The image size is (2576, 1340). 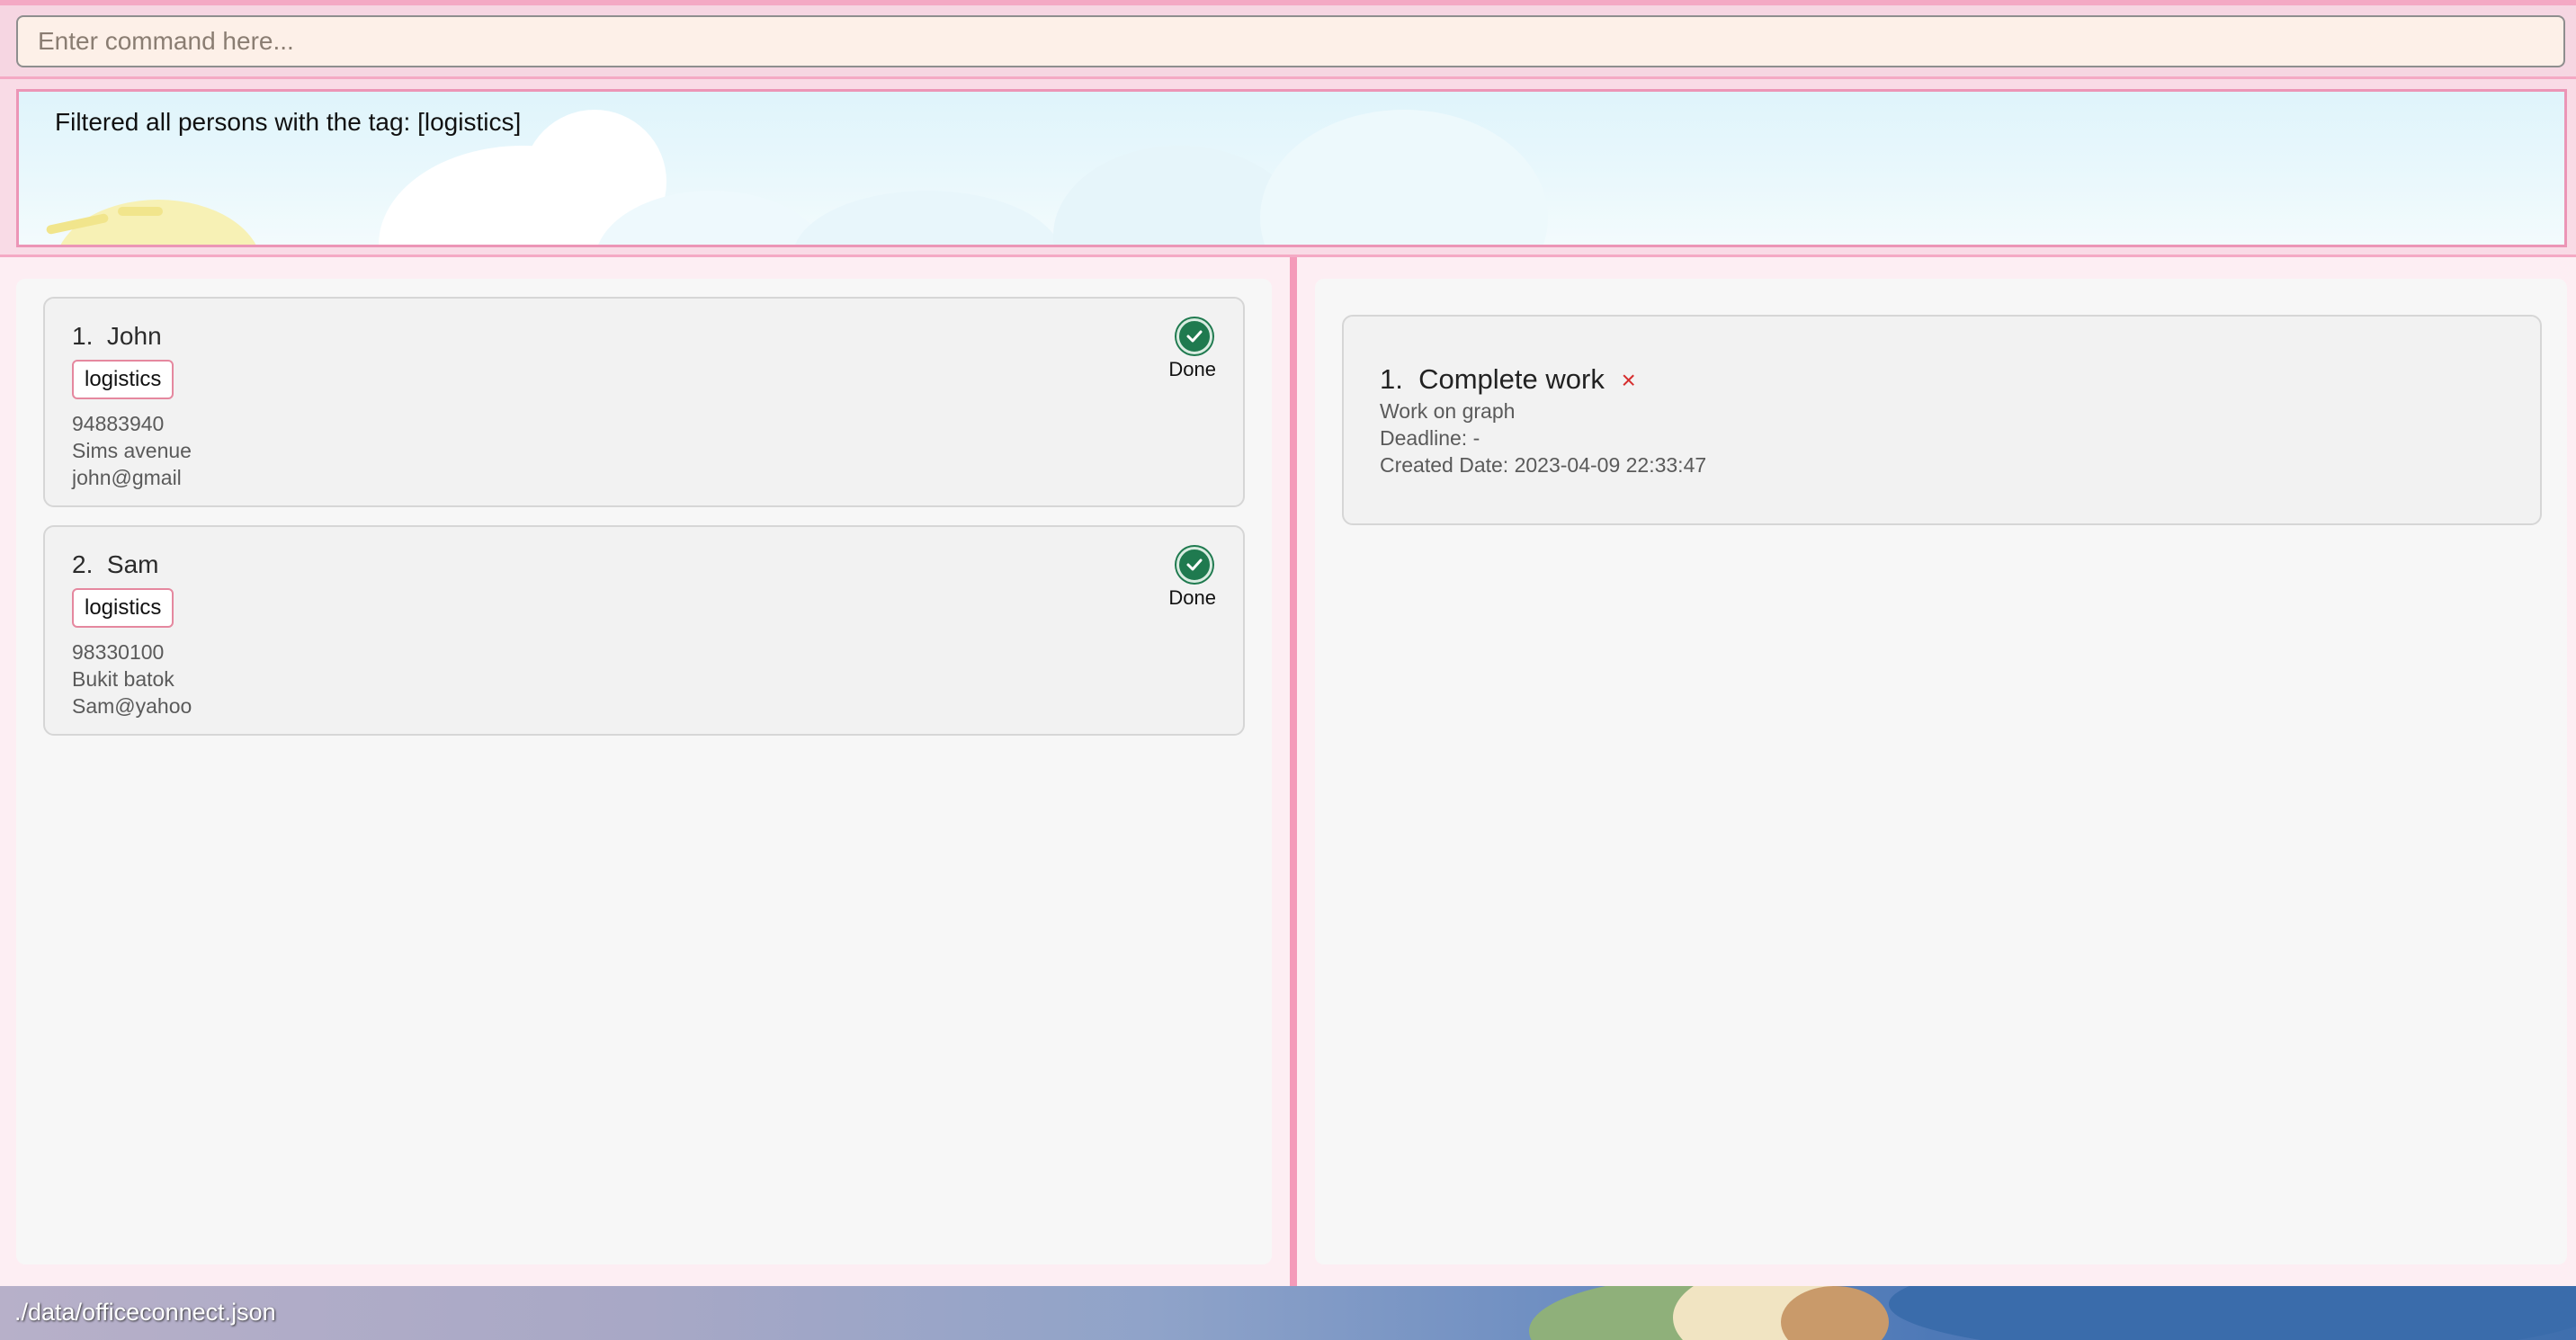 What do you see at coordinates (119, 423) in the screenshot?
I see `person-phone: 94883940` at bounding box center [119, 423].